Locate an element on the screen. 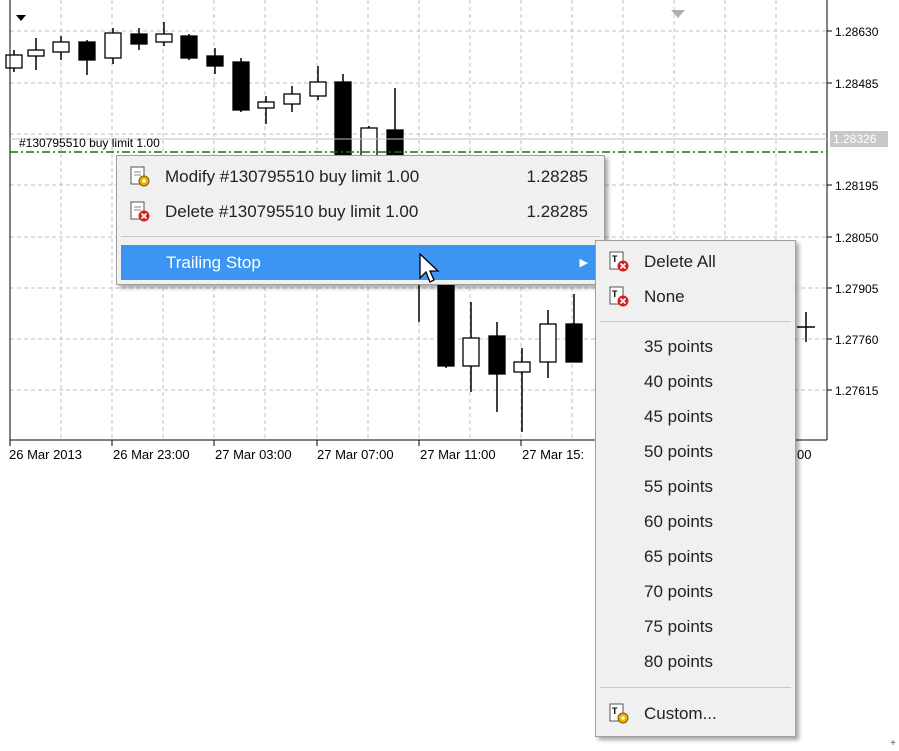 The width and height of the screenshot is (899, 751). trailing-points-item: 75 points is located at coordinates (695, 627).